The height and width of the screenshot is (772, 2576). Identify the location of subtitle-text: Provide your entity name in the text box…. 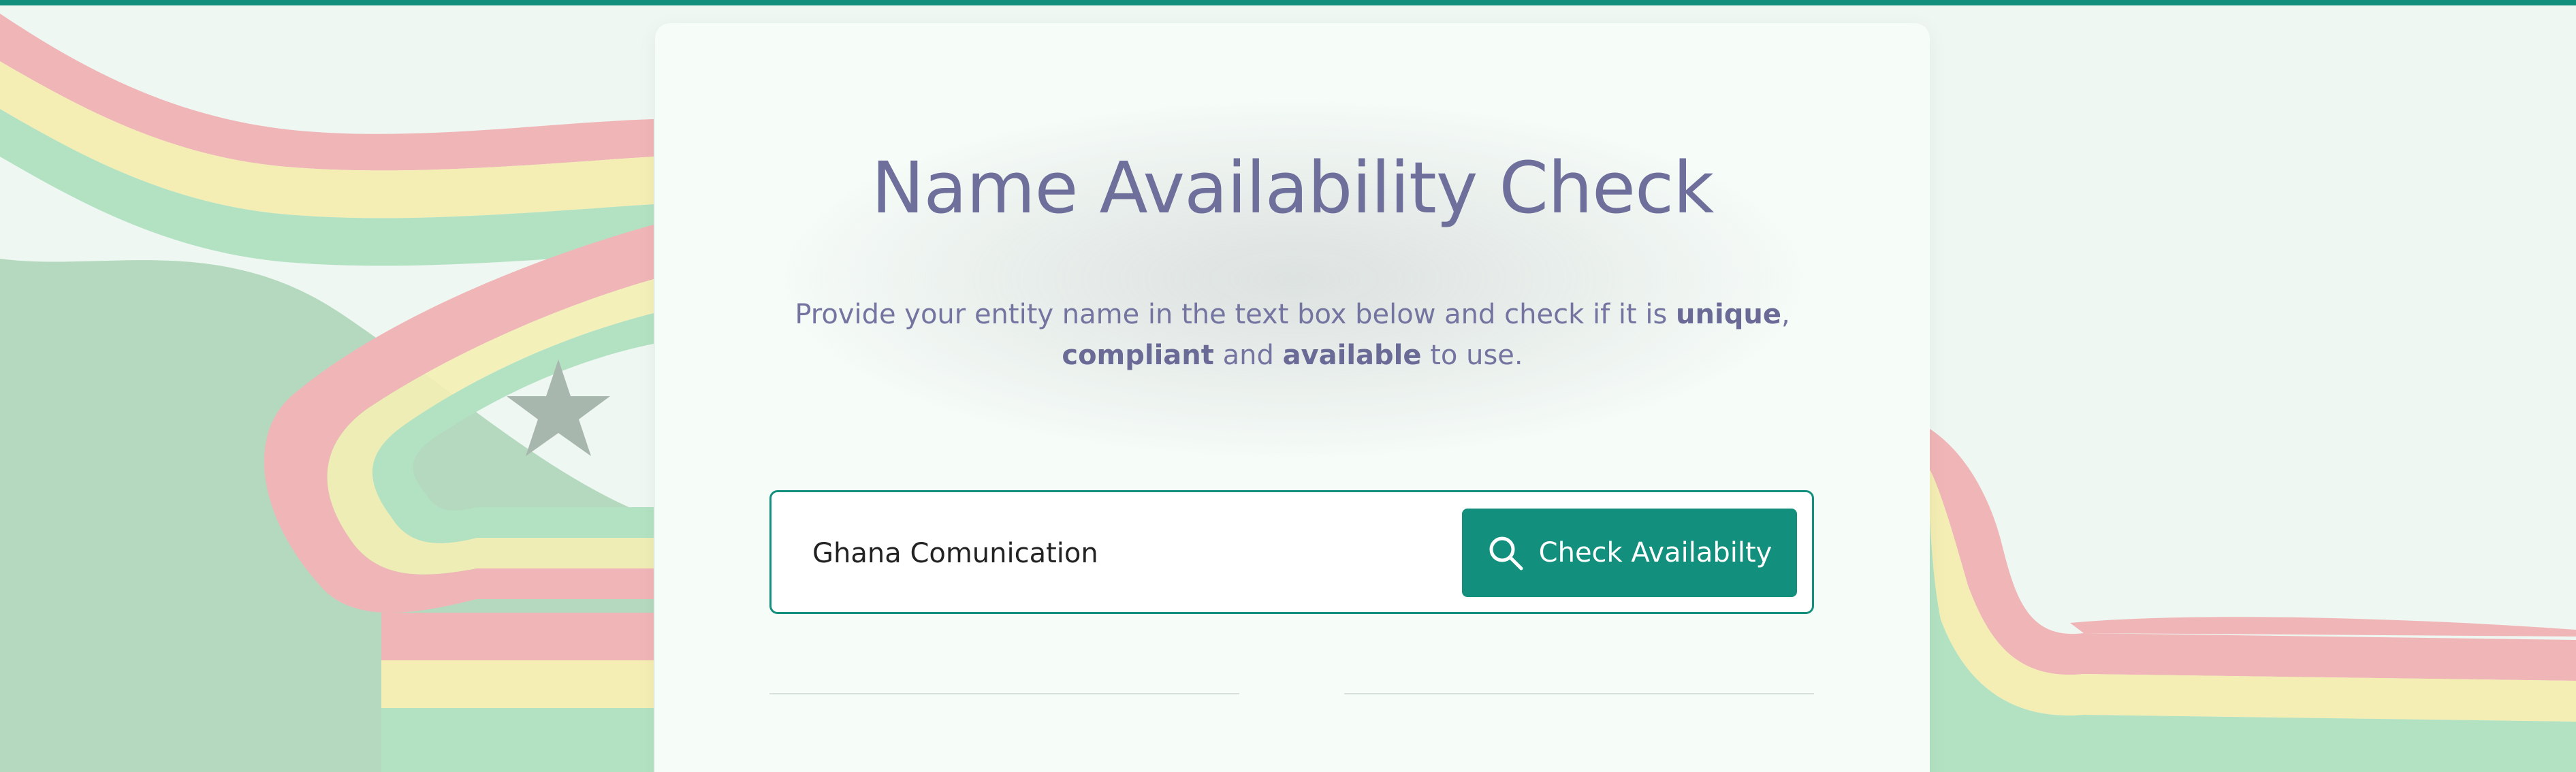
(1235, 314).